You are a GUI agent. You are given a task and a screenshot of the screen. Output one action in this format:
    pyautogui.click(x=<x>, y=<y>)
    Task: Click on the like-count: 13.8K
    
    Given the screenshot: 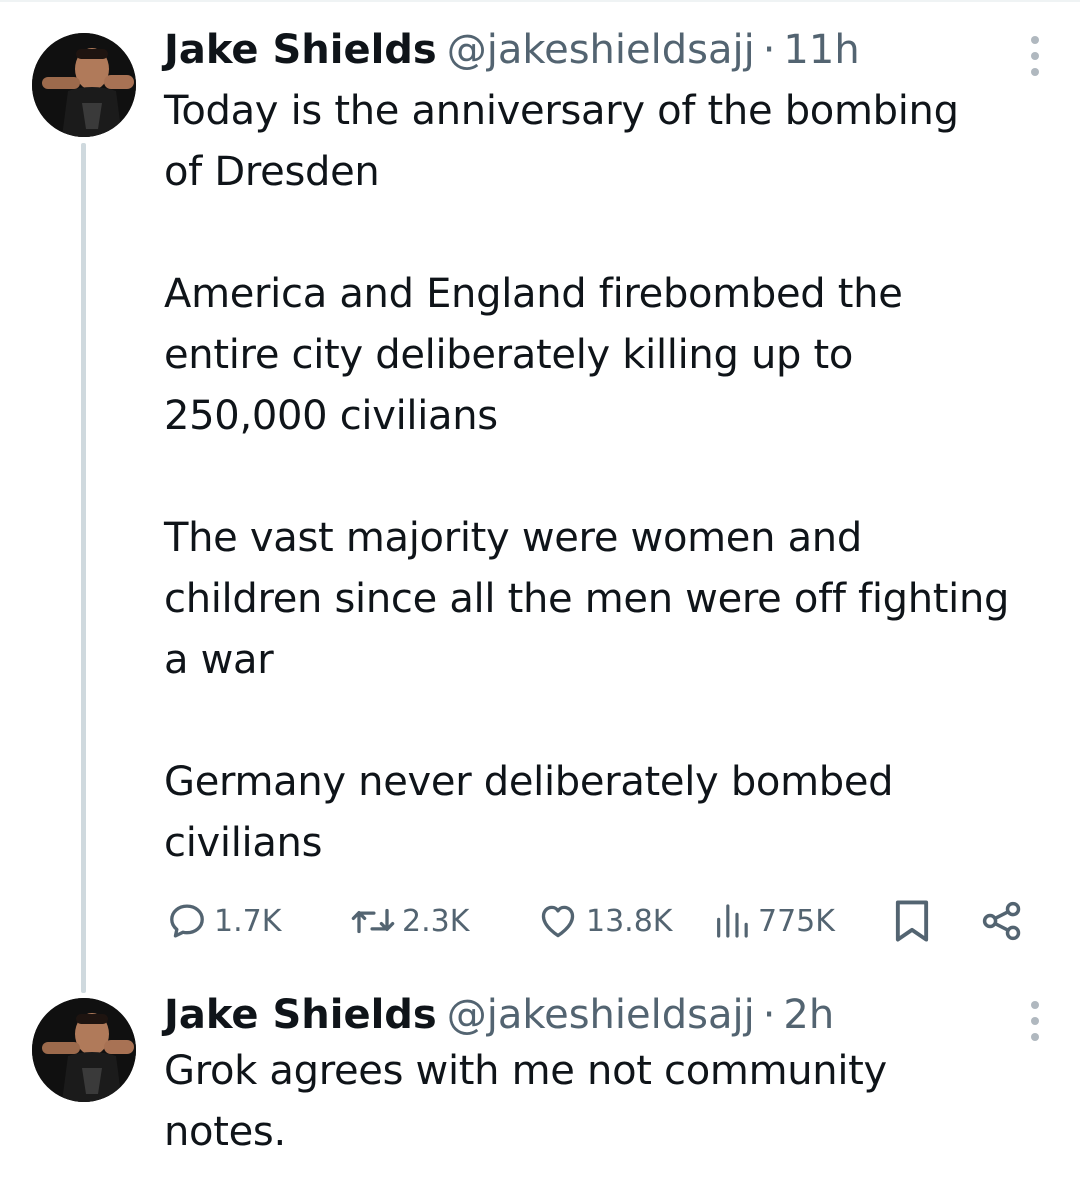 What is the action you would take?
    pyautogui.click(x=629, y=921)
    